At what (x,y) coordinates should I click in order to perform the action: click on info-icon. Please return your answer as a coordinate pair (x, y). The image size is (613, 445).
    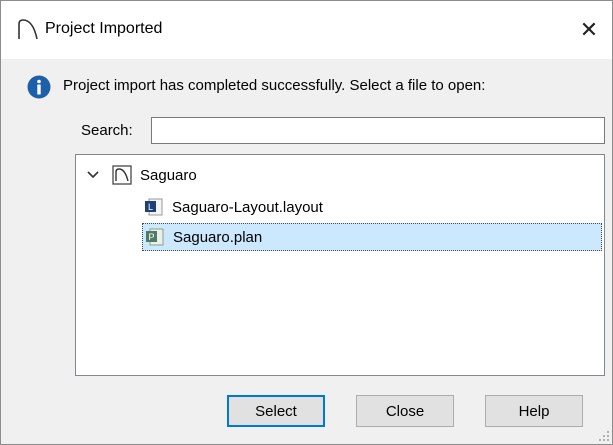
    Looking at the image, I should click on (39, 87).